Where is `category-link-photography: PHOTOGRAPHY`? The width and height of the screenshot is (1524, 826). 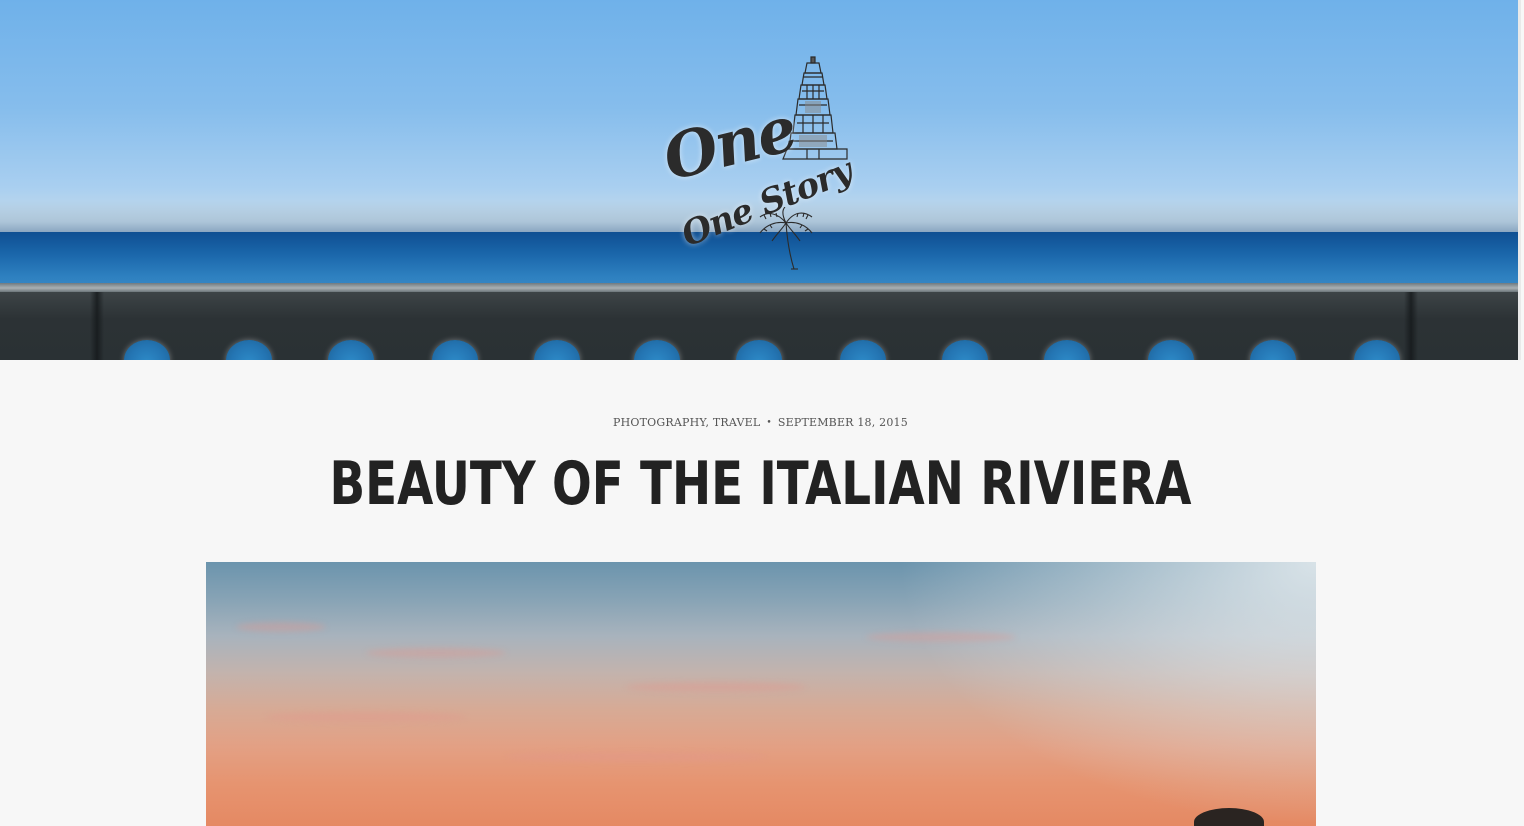
category-link-photography: PHOTOGRAPHY is located at coordinates (659, 422).